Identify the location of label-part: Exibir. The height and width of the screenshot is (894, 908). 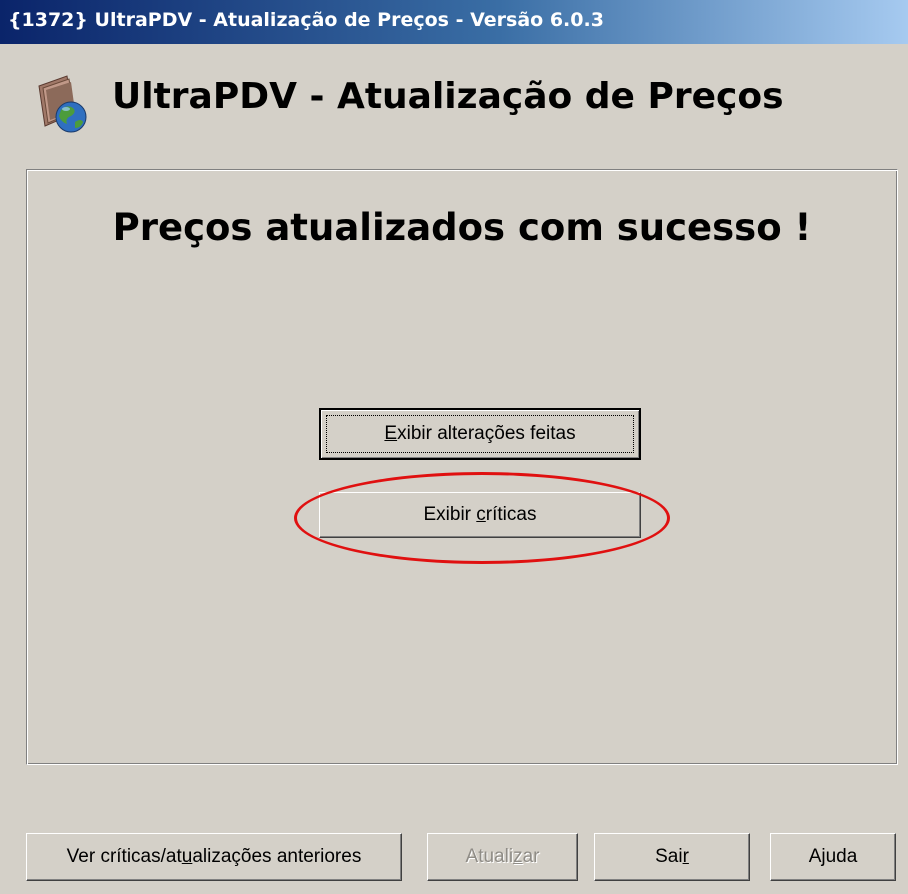
(450, 514).